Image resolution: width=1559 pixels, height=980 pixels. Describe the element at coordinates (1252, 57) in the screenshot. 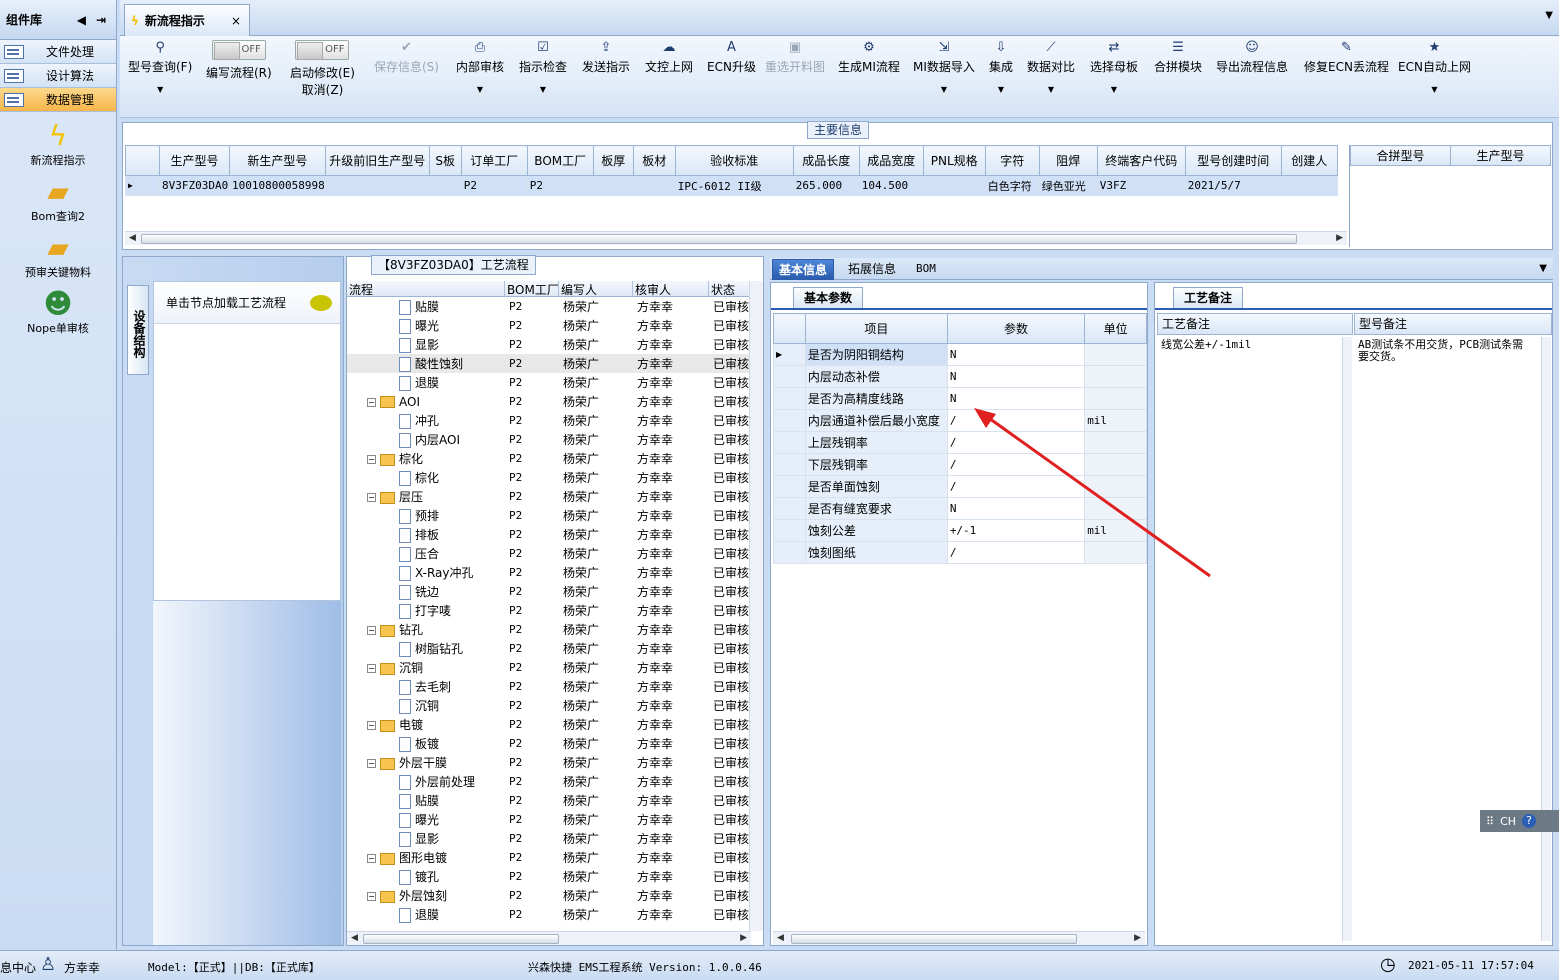

I see `export-flow-button: ☺ 导出流程信息` at that location.